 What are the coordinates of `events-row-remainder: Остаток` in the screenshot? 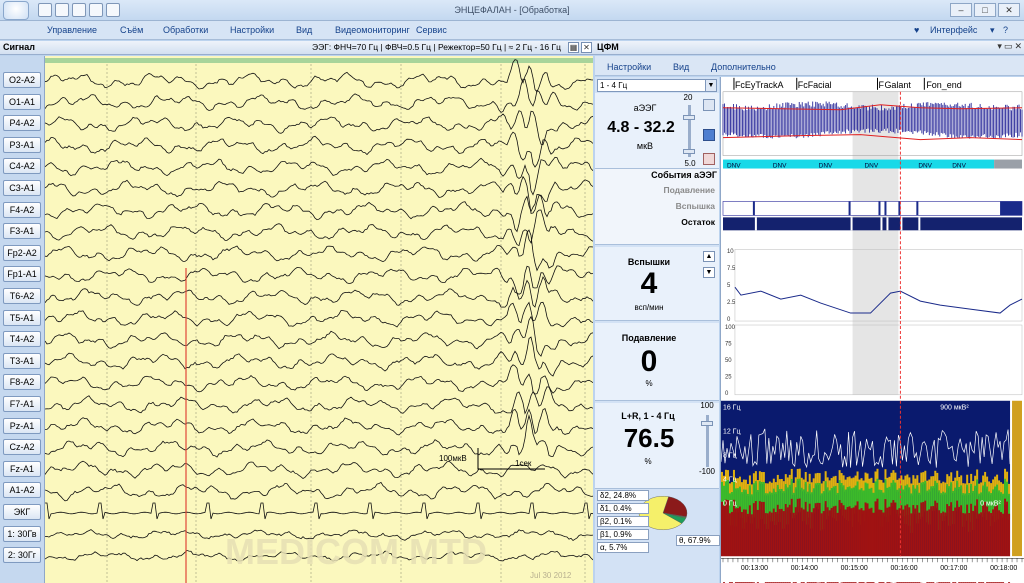 It's located at (698, 222).